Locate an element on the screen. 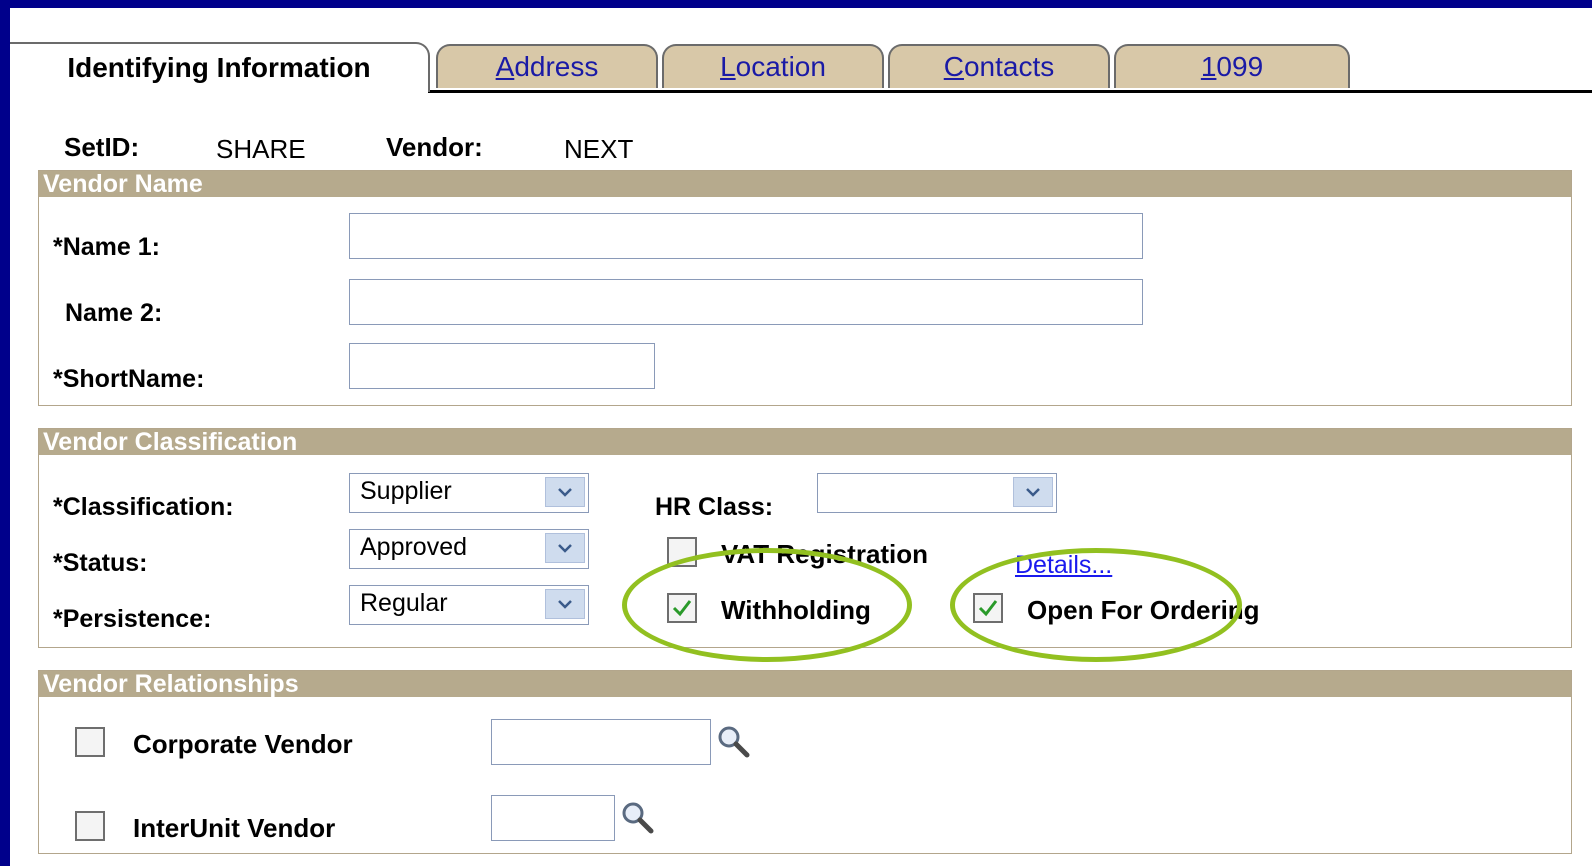  tab-label: Address is located at coordinates (547, 66).